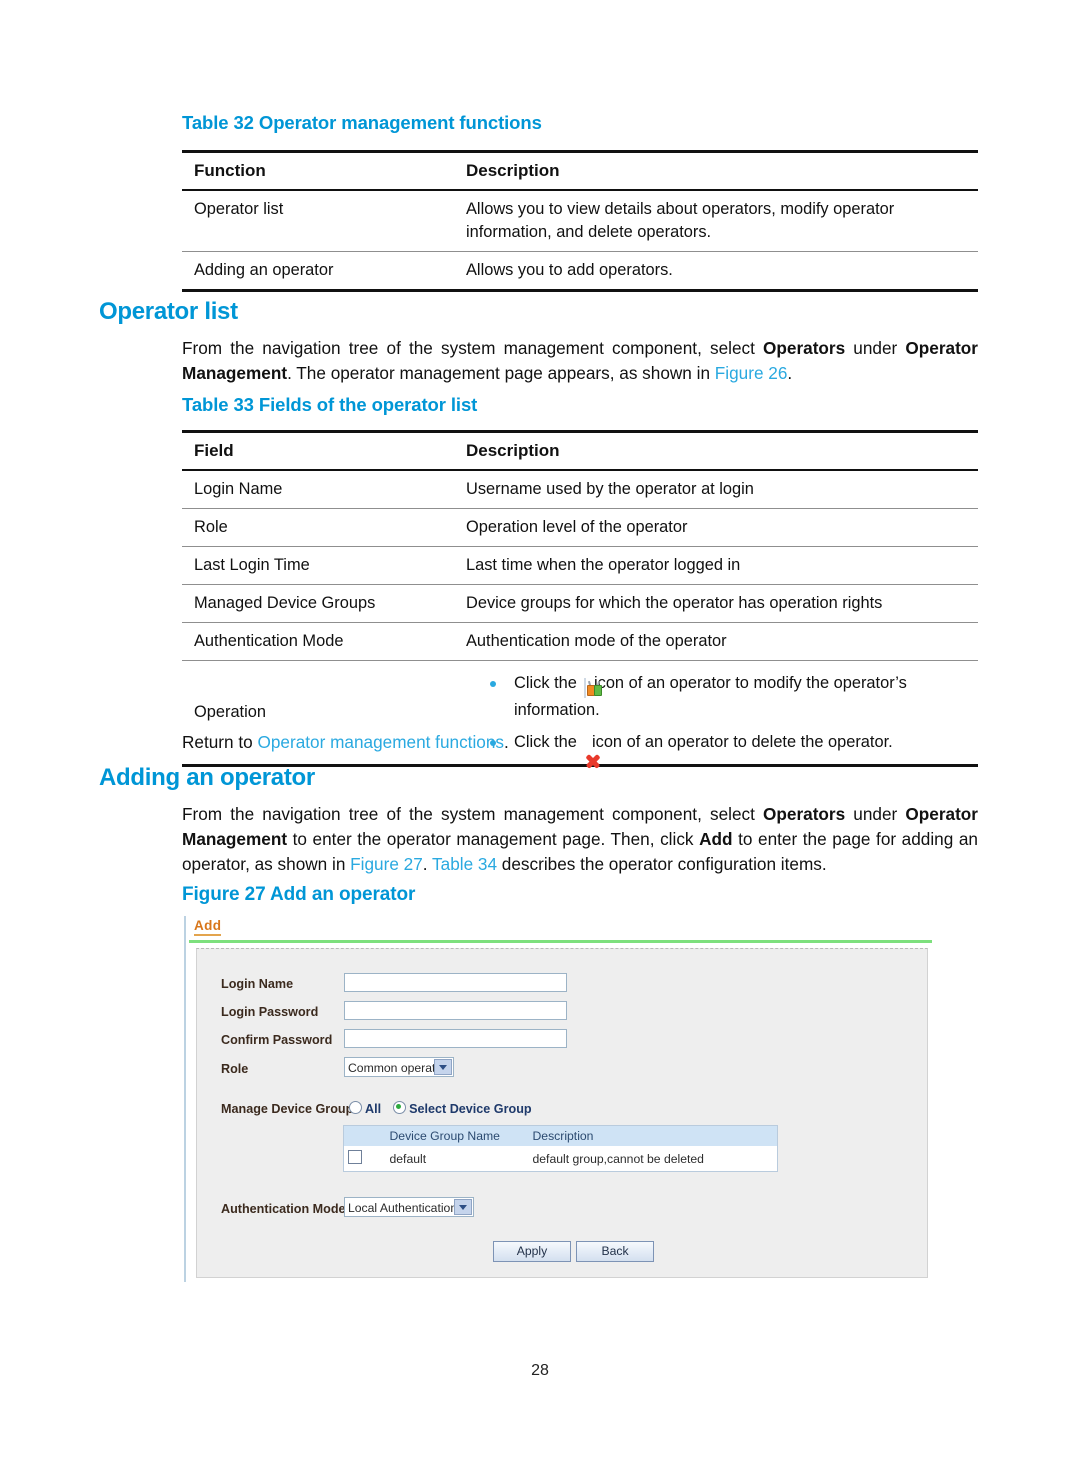 The image size is (1080, 1466). Describe the element at coordinates (455, 1010) in the screenshot. I see `login-password-input` at that location.